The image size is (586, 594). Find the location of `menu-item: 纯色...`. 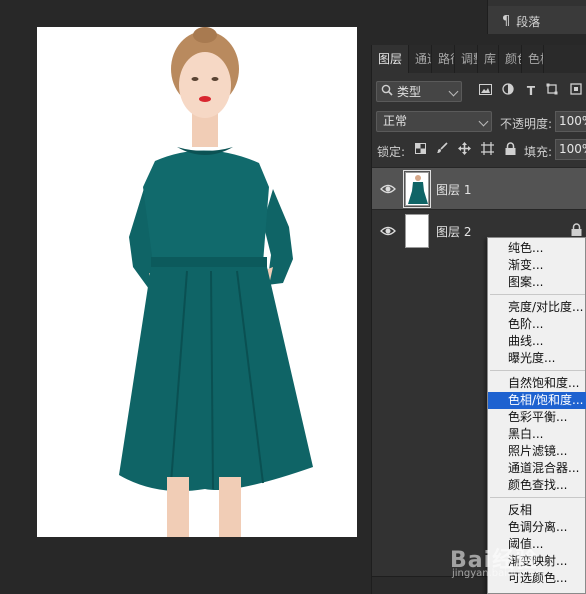

menu-item: 纯色... is located at coordinates (537, 248).